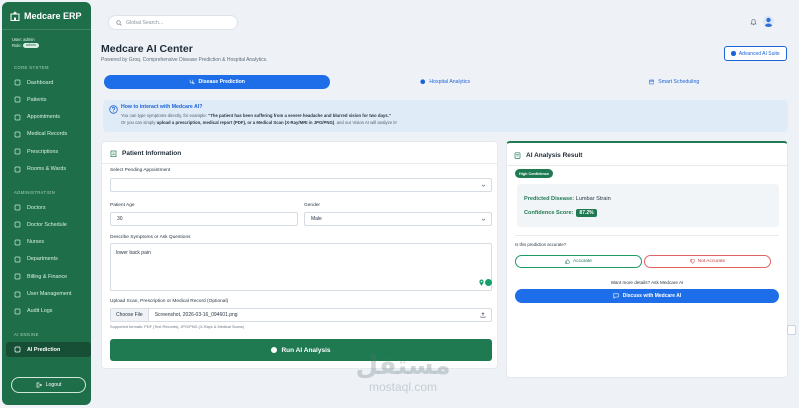 The height and width of the screenshot is (408, 799). Describe the element at coordinates (17, 45) in the screenshot. I see `role-label: Role:` at that location.